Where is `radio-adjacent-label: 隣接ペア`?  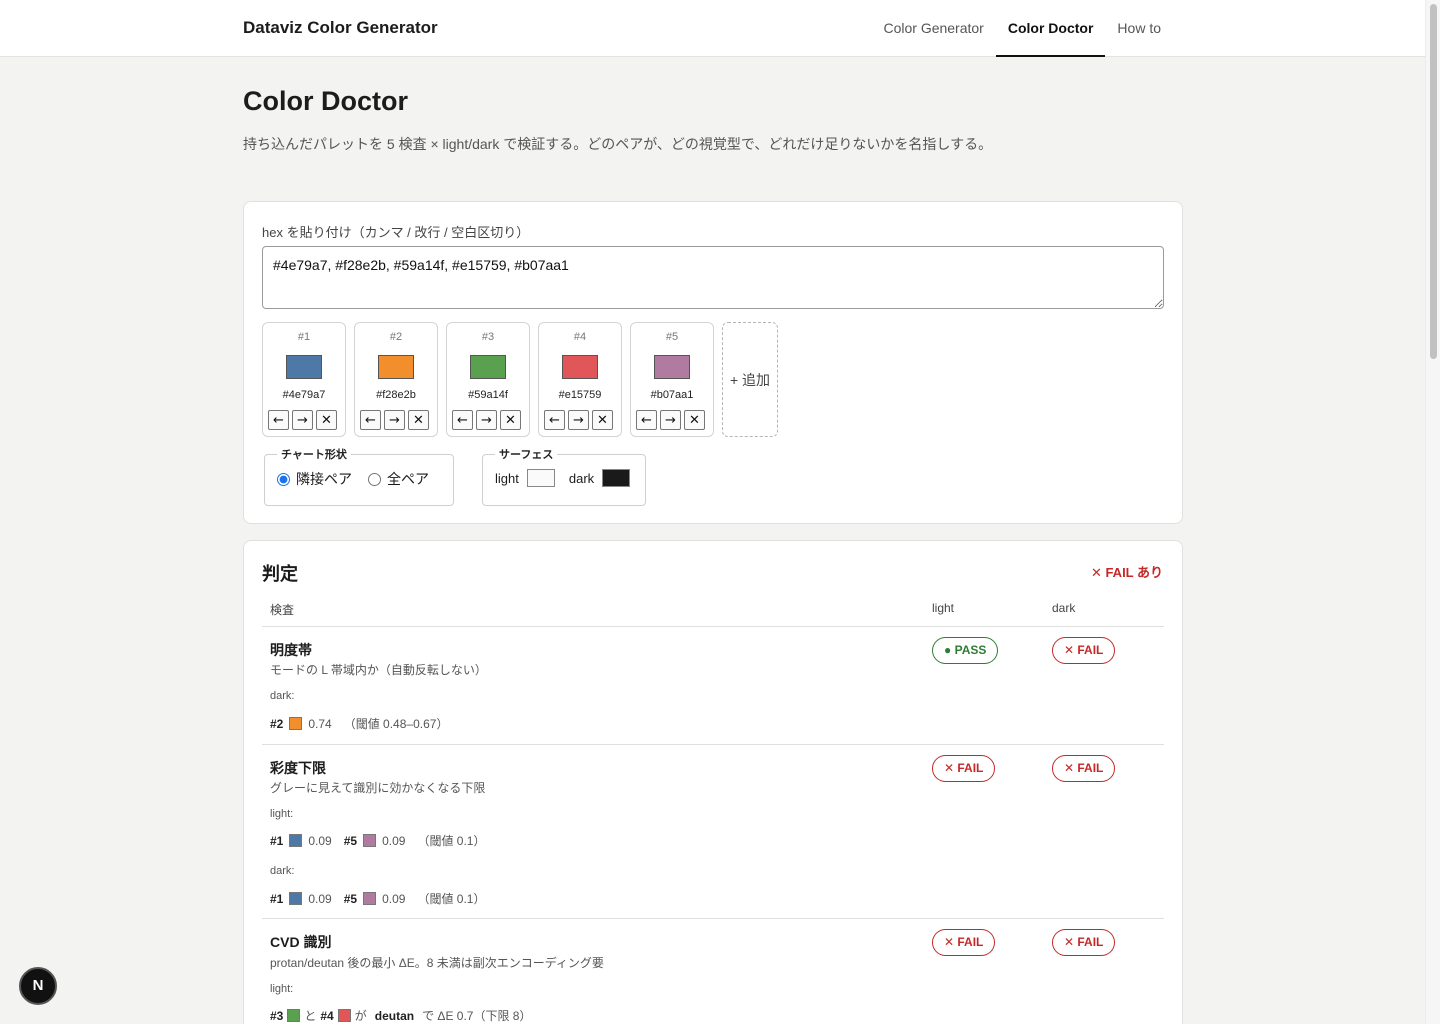 radio-adjacent-label: 隣接ペア is located at coordinates (324, 479).